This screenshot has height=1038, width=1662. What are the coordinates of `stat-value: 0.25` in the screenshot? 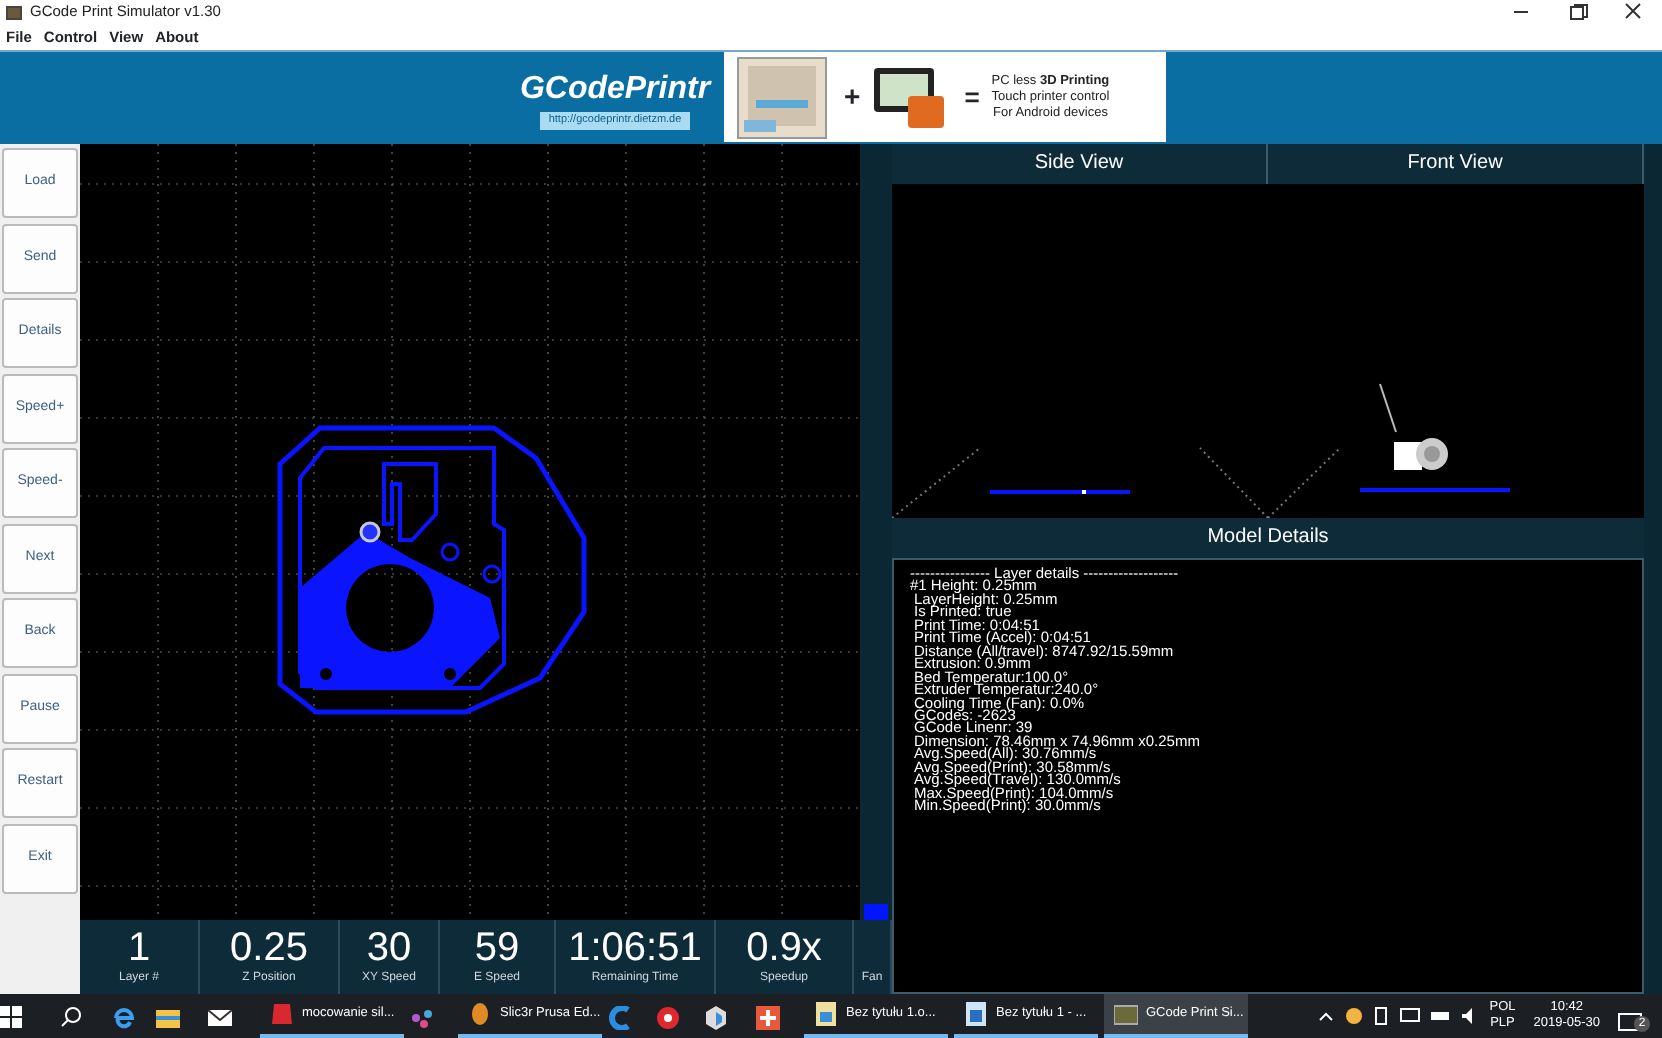 It's located at (269, 948).